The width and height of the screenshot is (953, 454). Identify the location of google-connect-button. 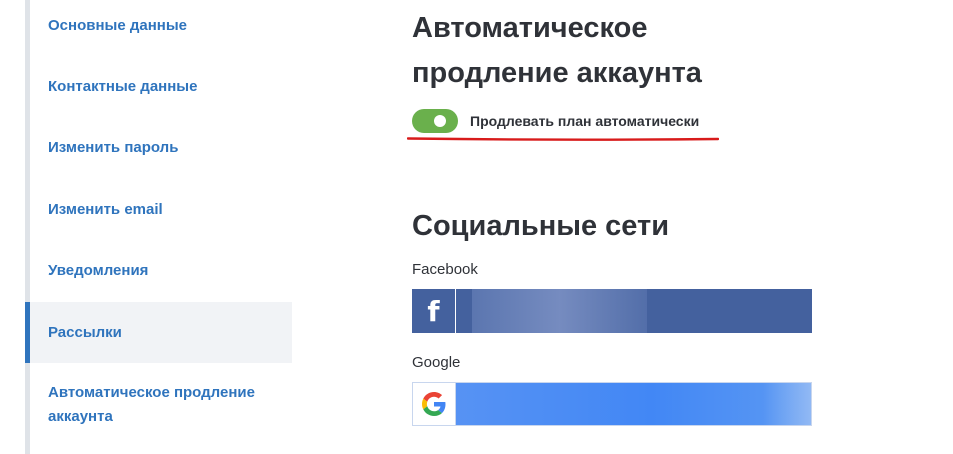
(612, 404).